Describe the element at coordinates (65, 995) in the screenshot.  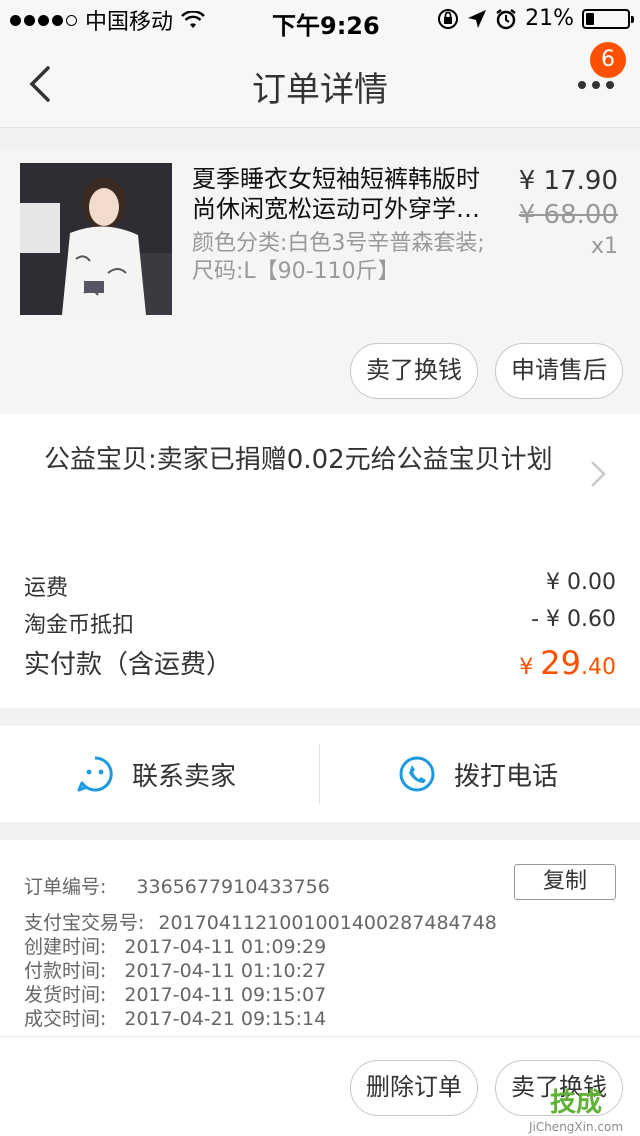
I see `shipped-time-label: 发货时间:` at that location.